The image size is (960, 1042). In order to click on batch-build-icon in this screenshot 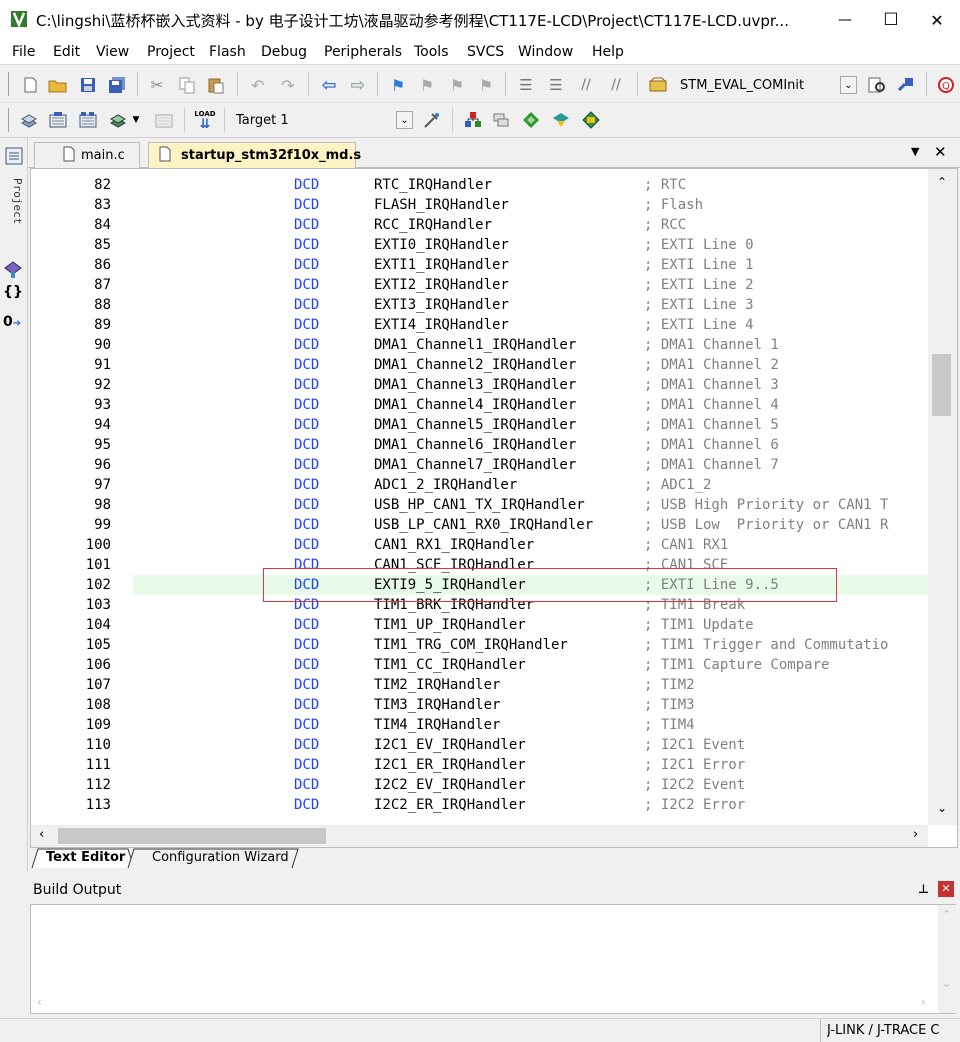, I will do `click(118, 120)`.